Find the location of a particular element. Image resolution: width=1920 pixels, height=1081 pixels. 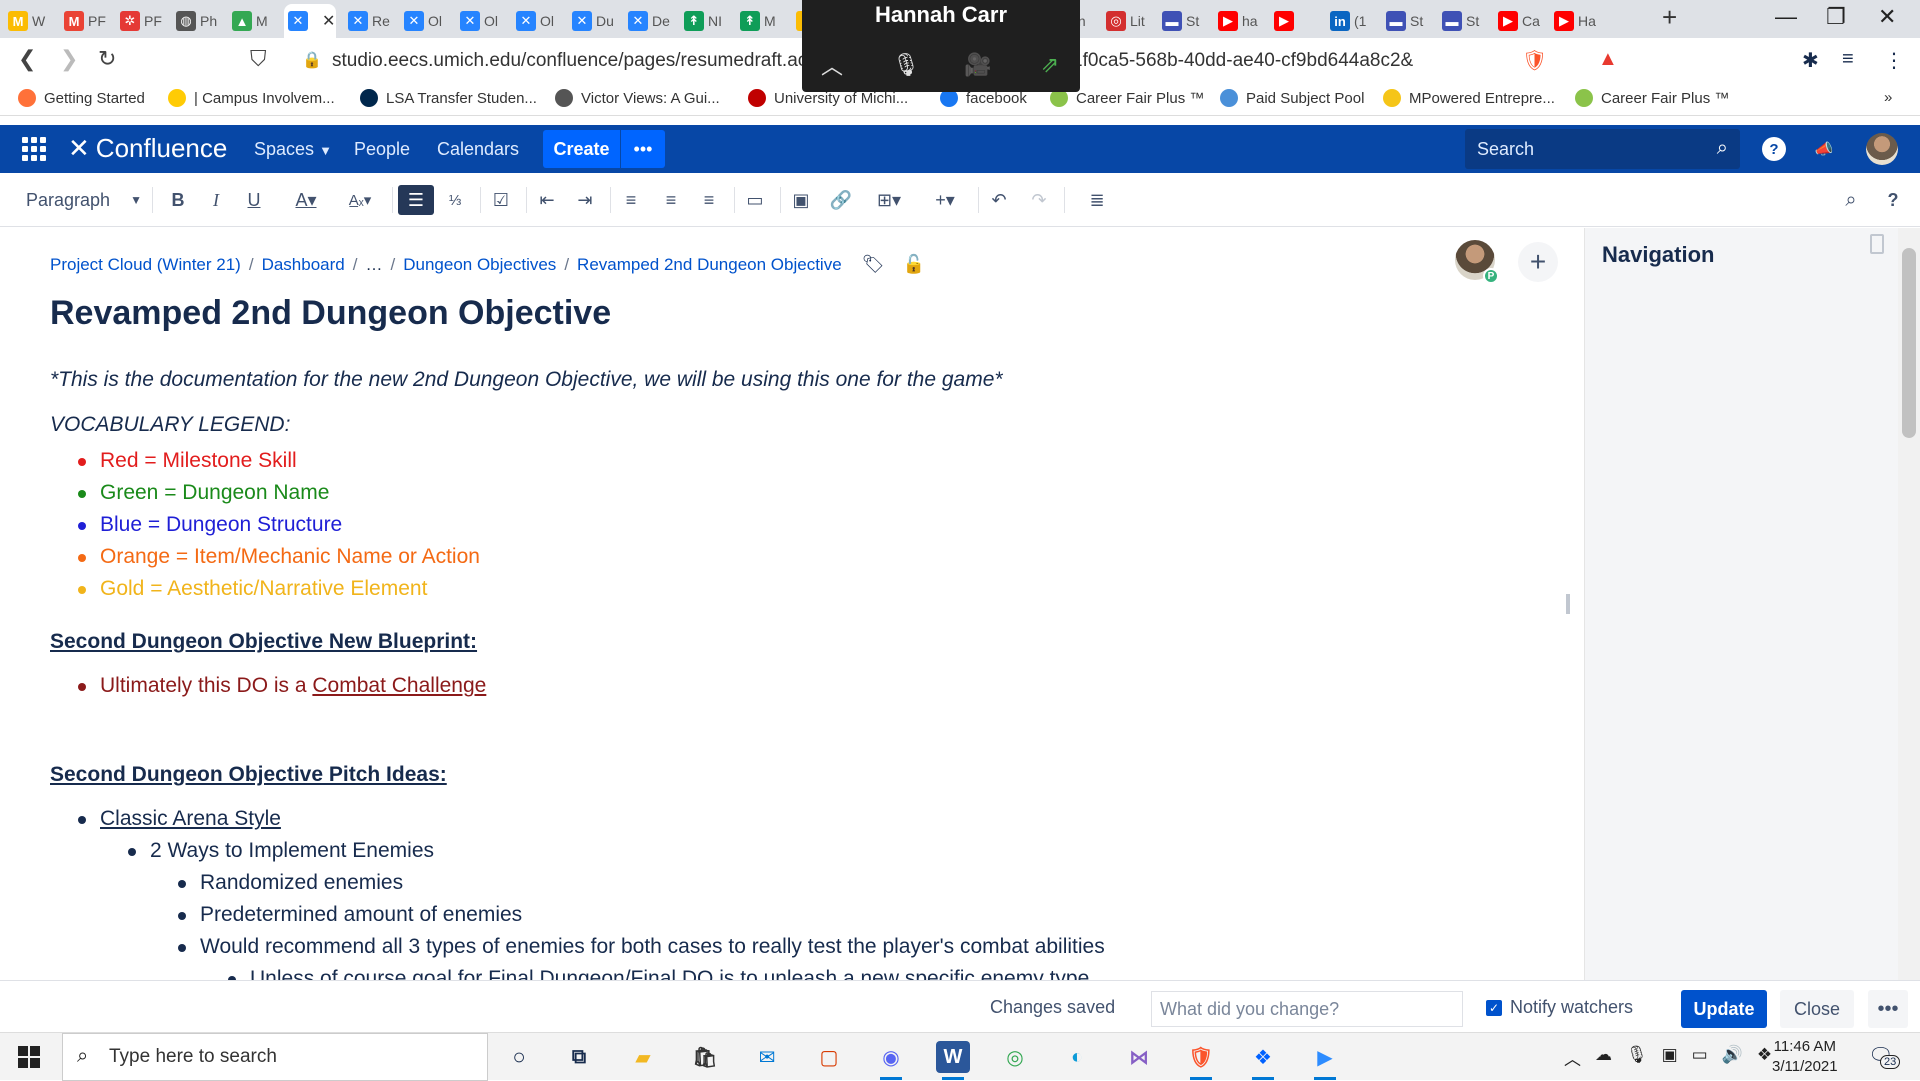

more-options-button: ••• is located at coordinates (1888, 1009).